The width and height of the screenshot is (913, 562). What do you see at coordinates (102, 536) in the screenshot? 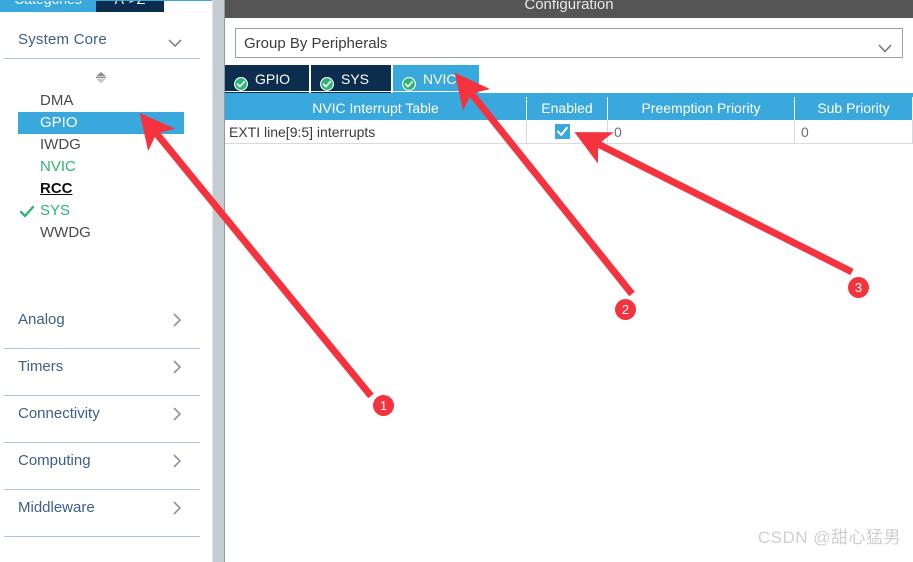
I see `category-divider` at bounding box center [102, 536].